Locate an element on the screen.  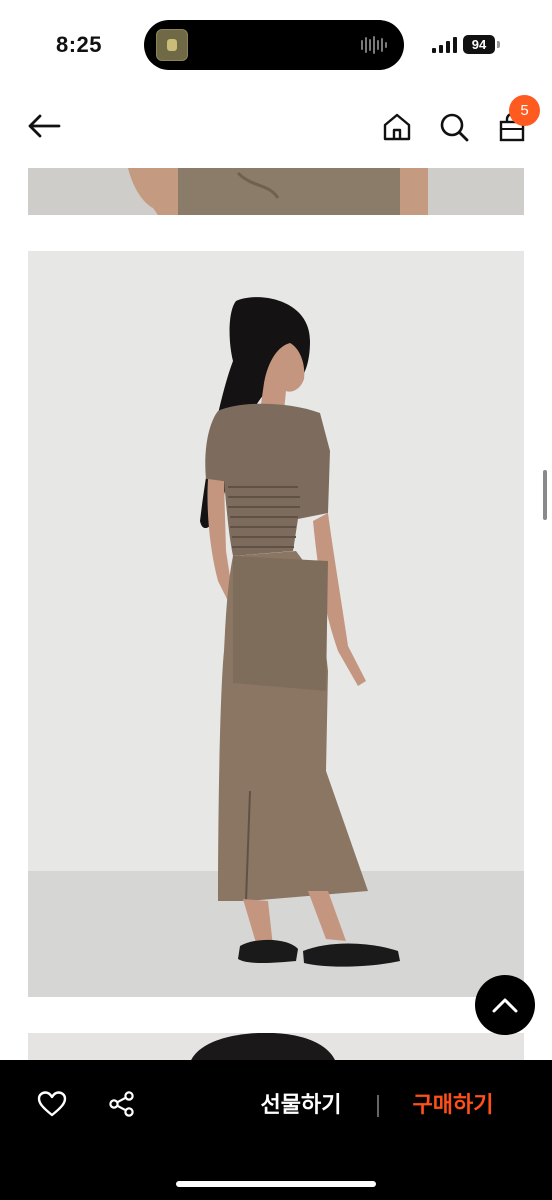
page-scrollbar is located at coordinates (545, 495).